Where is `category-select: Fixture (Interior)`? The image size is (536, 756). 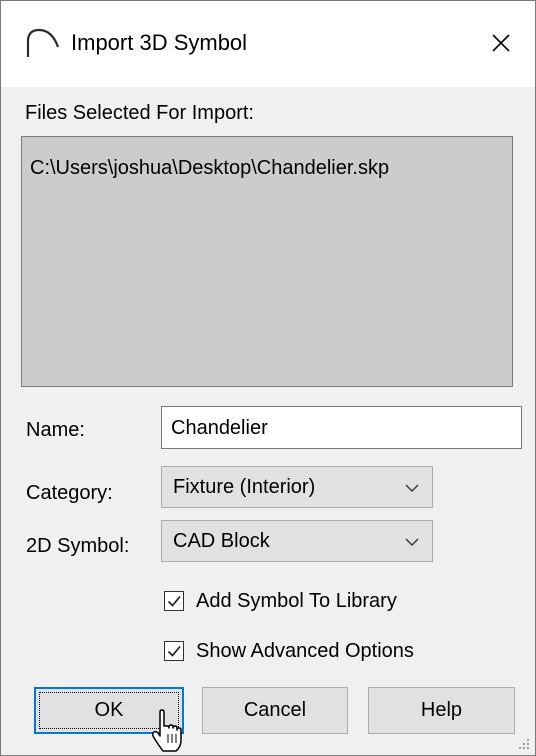 category-select: Fixture (Interior) is located at coordinates (297, 487).